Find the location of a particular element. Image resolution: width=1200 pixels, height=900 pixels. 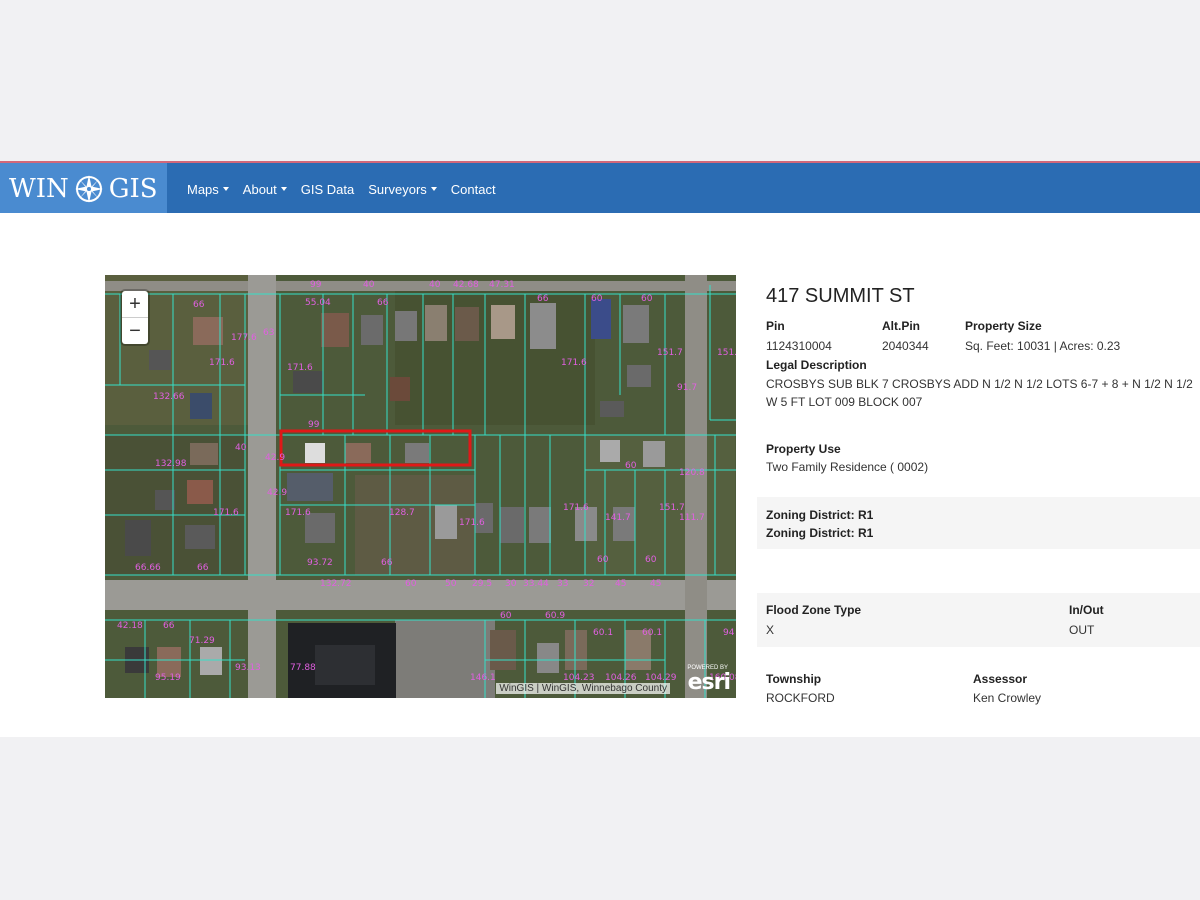

legal-description-label: Legal Description is located at coordinates (816, 365).